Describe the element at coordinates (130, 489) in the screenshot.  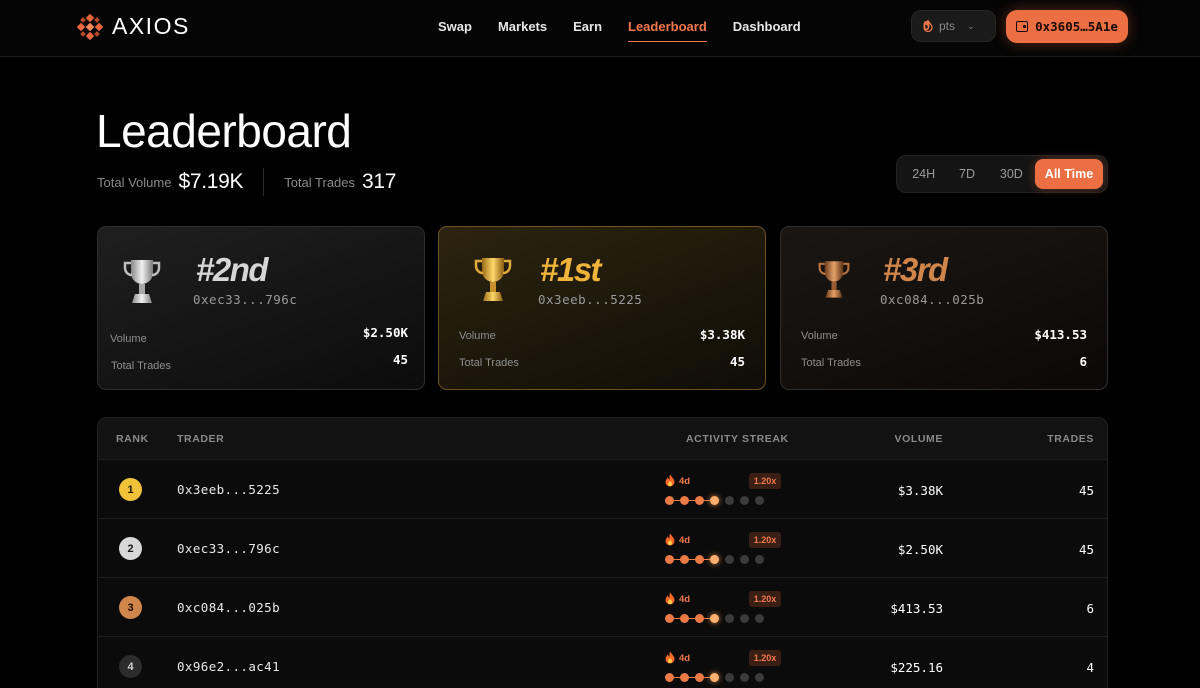
I see `rank-badge: 1` at that location.